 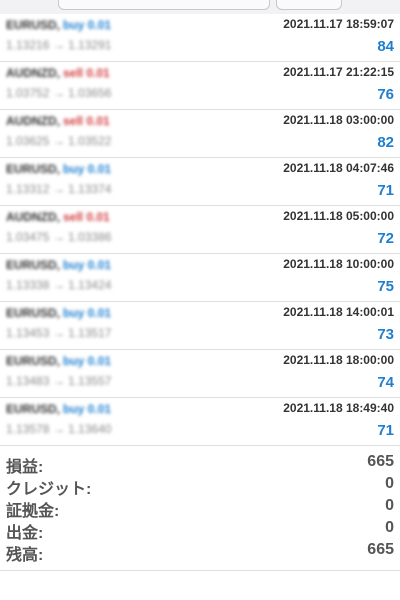 I want to click on profit-value: 665, so click(x=380, y=461).